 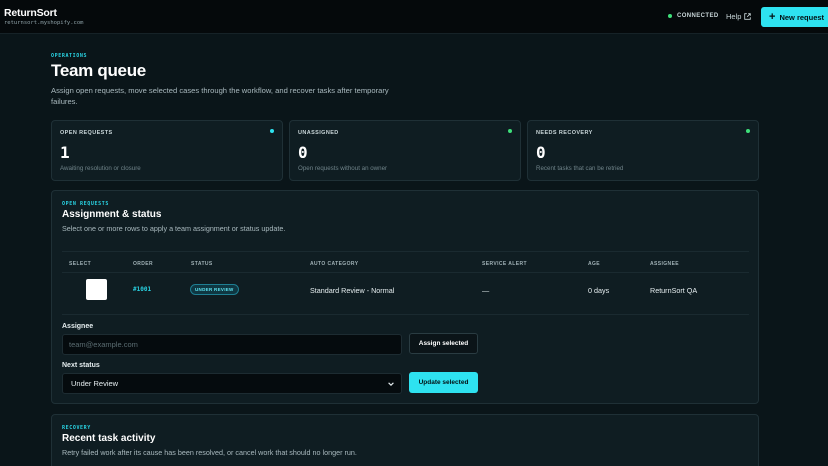 What do you see at coordinates (30, 13) in the screenshot?
I see `app-name: ReturnSort` at bounding box center [30, 13].